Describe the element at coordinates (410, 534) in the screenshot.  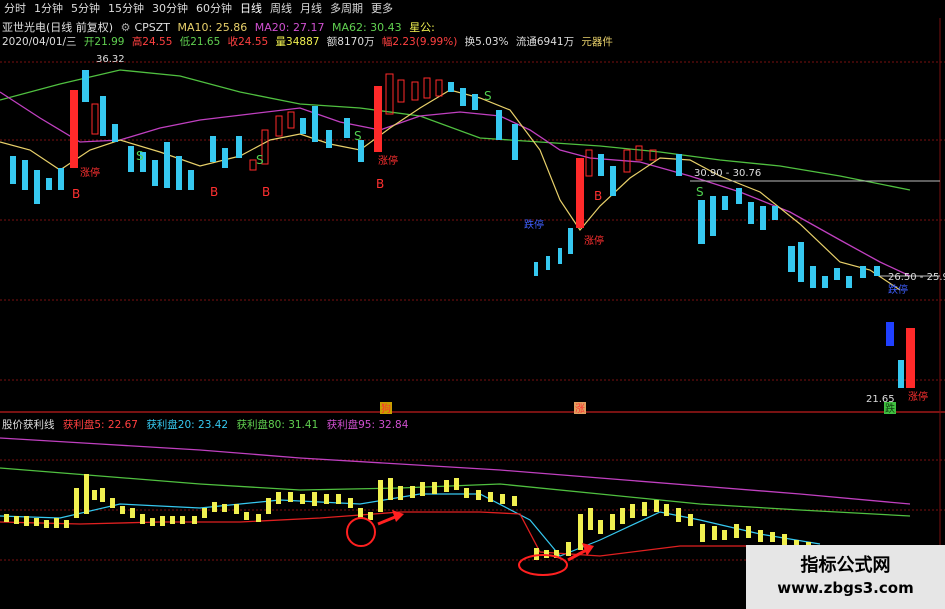
I see `profit5-line` at that location.